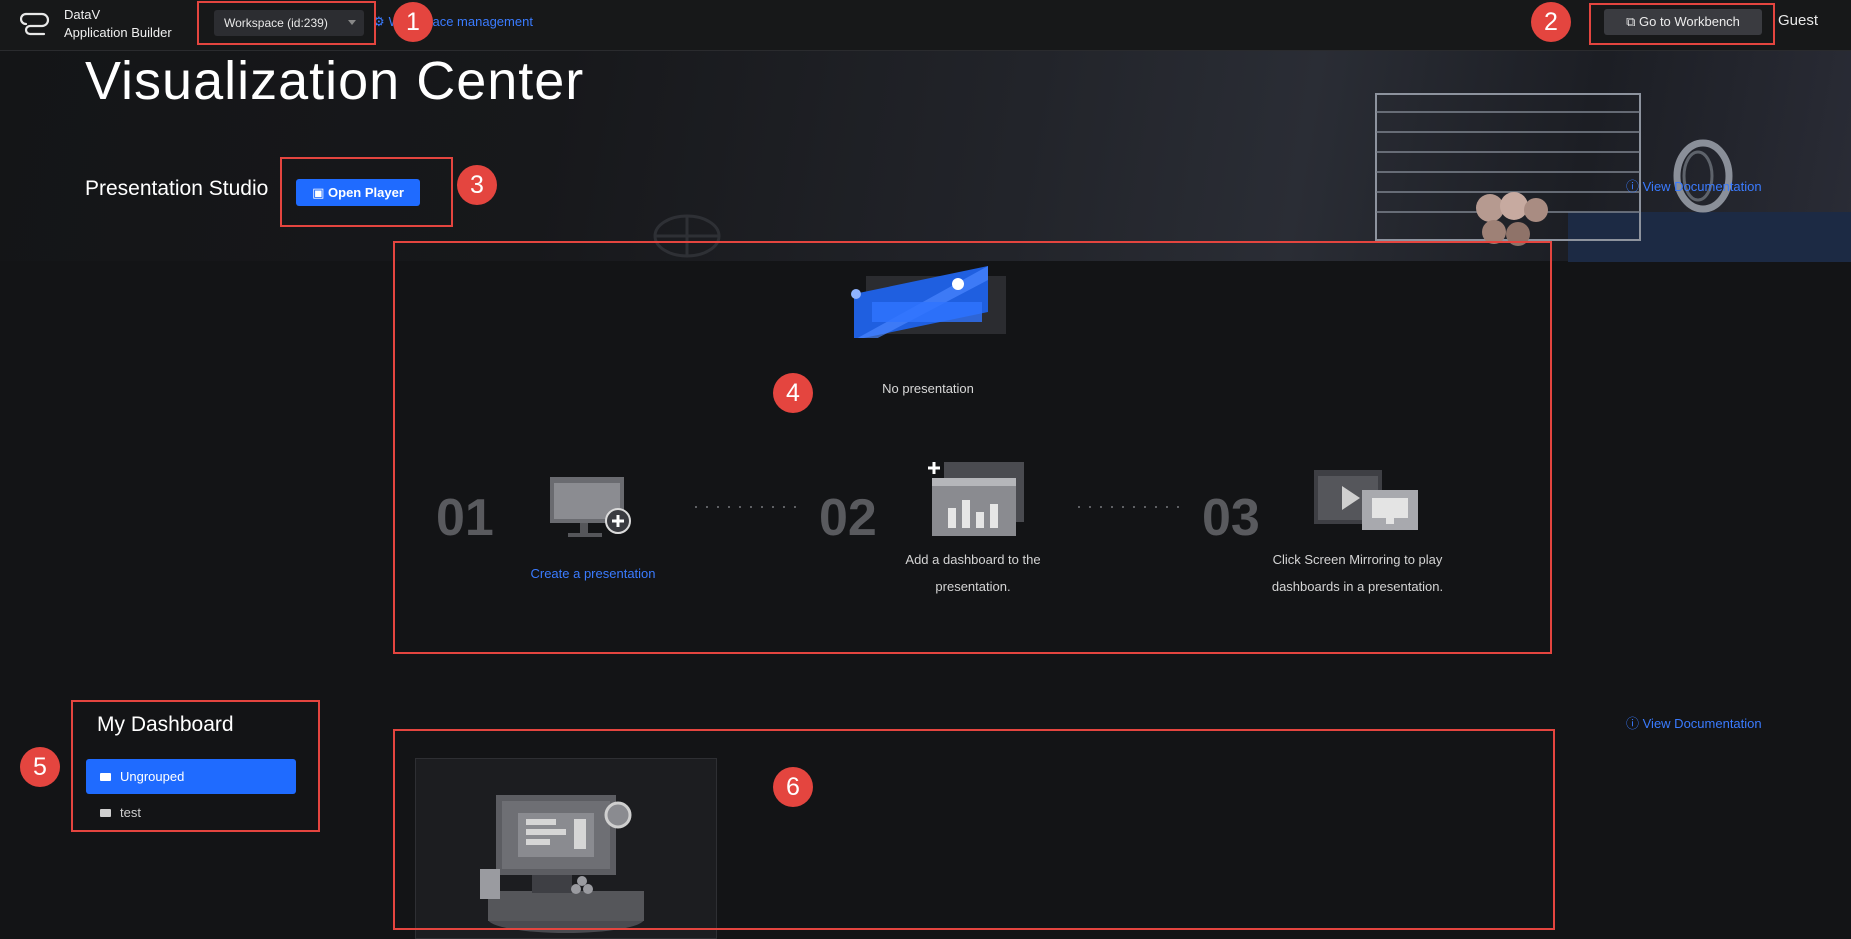  I want to click on presentation-studio-heading: Presentation Studio, so click(177, 188).